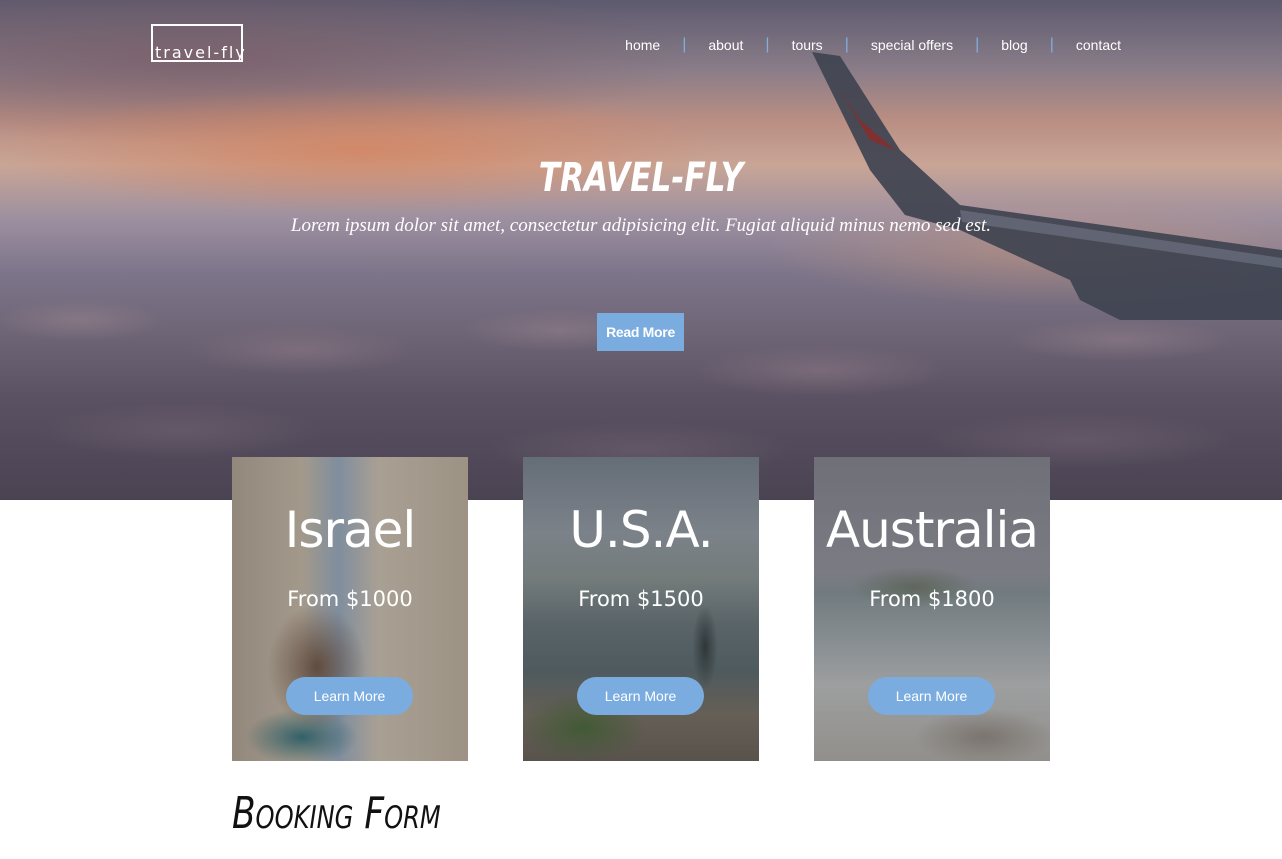 The image size is (1282, 859). Describe the element at coordinates (641, 599) in the screenshot. I see `destination-price: From $1500` at that location.